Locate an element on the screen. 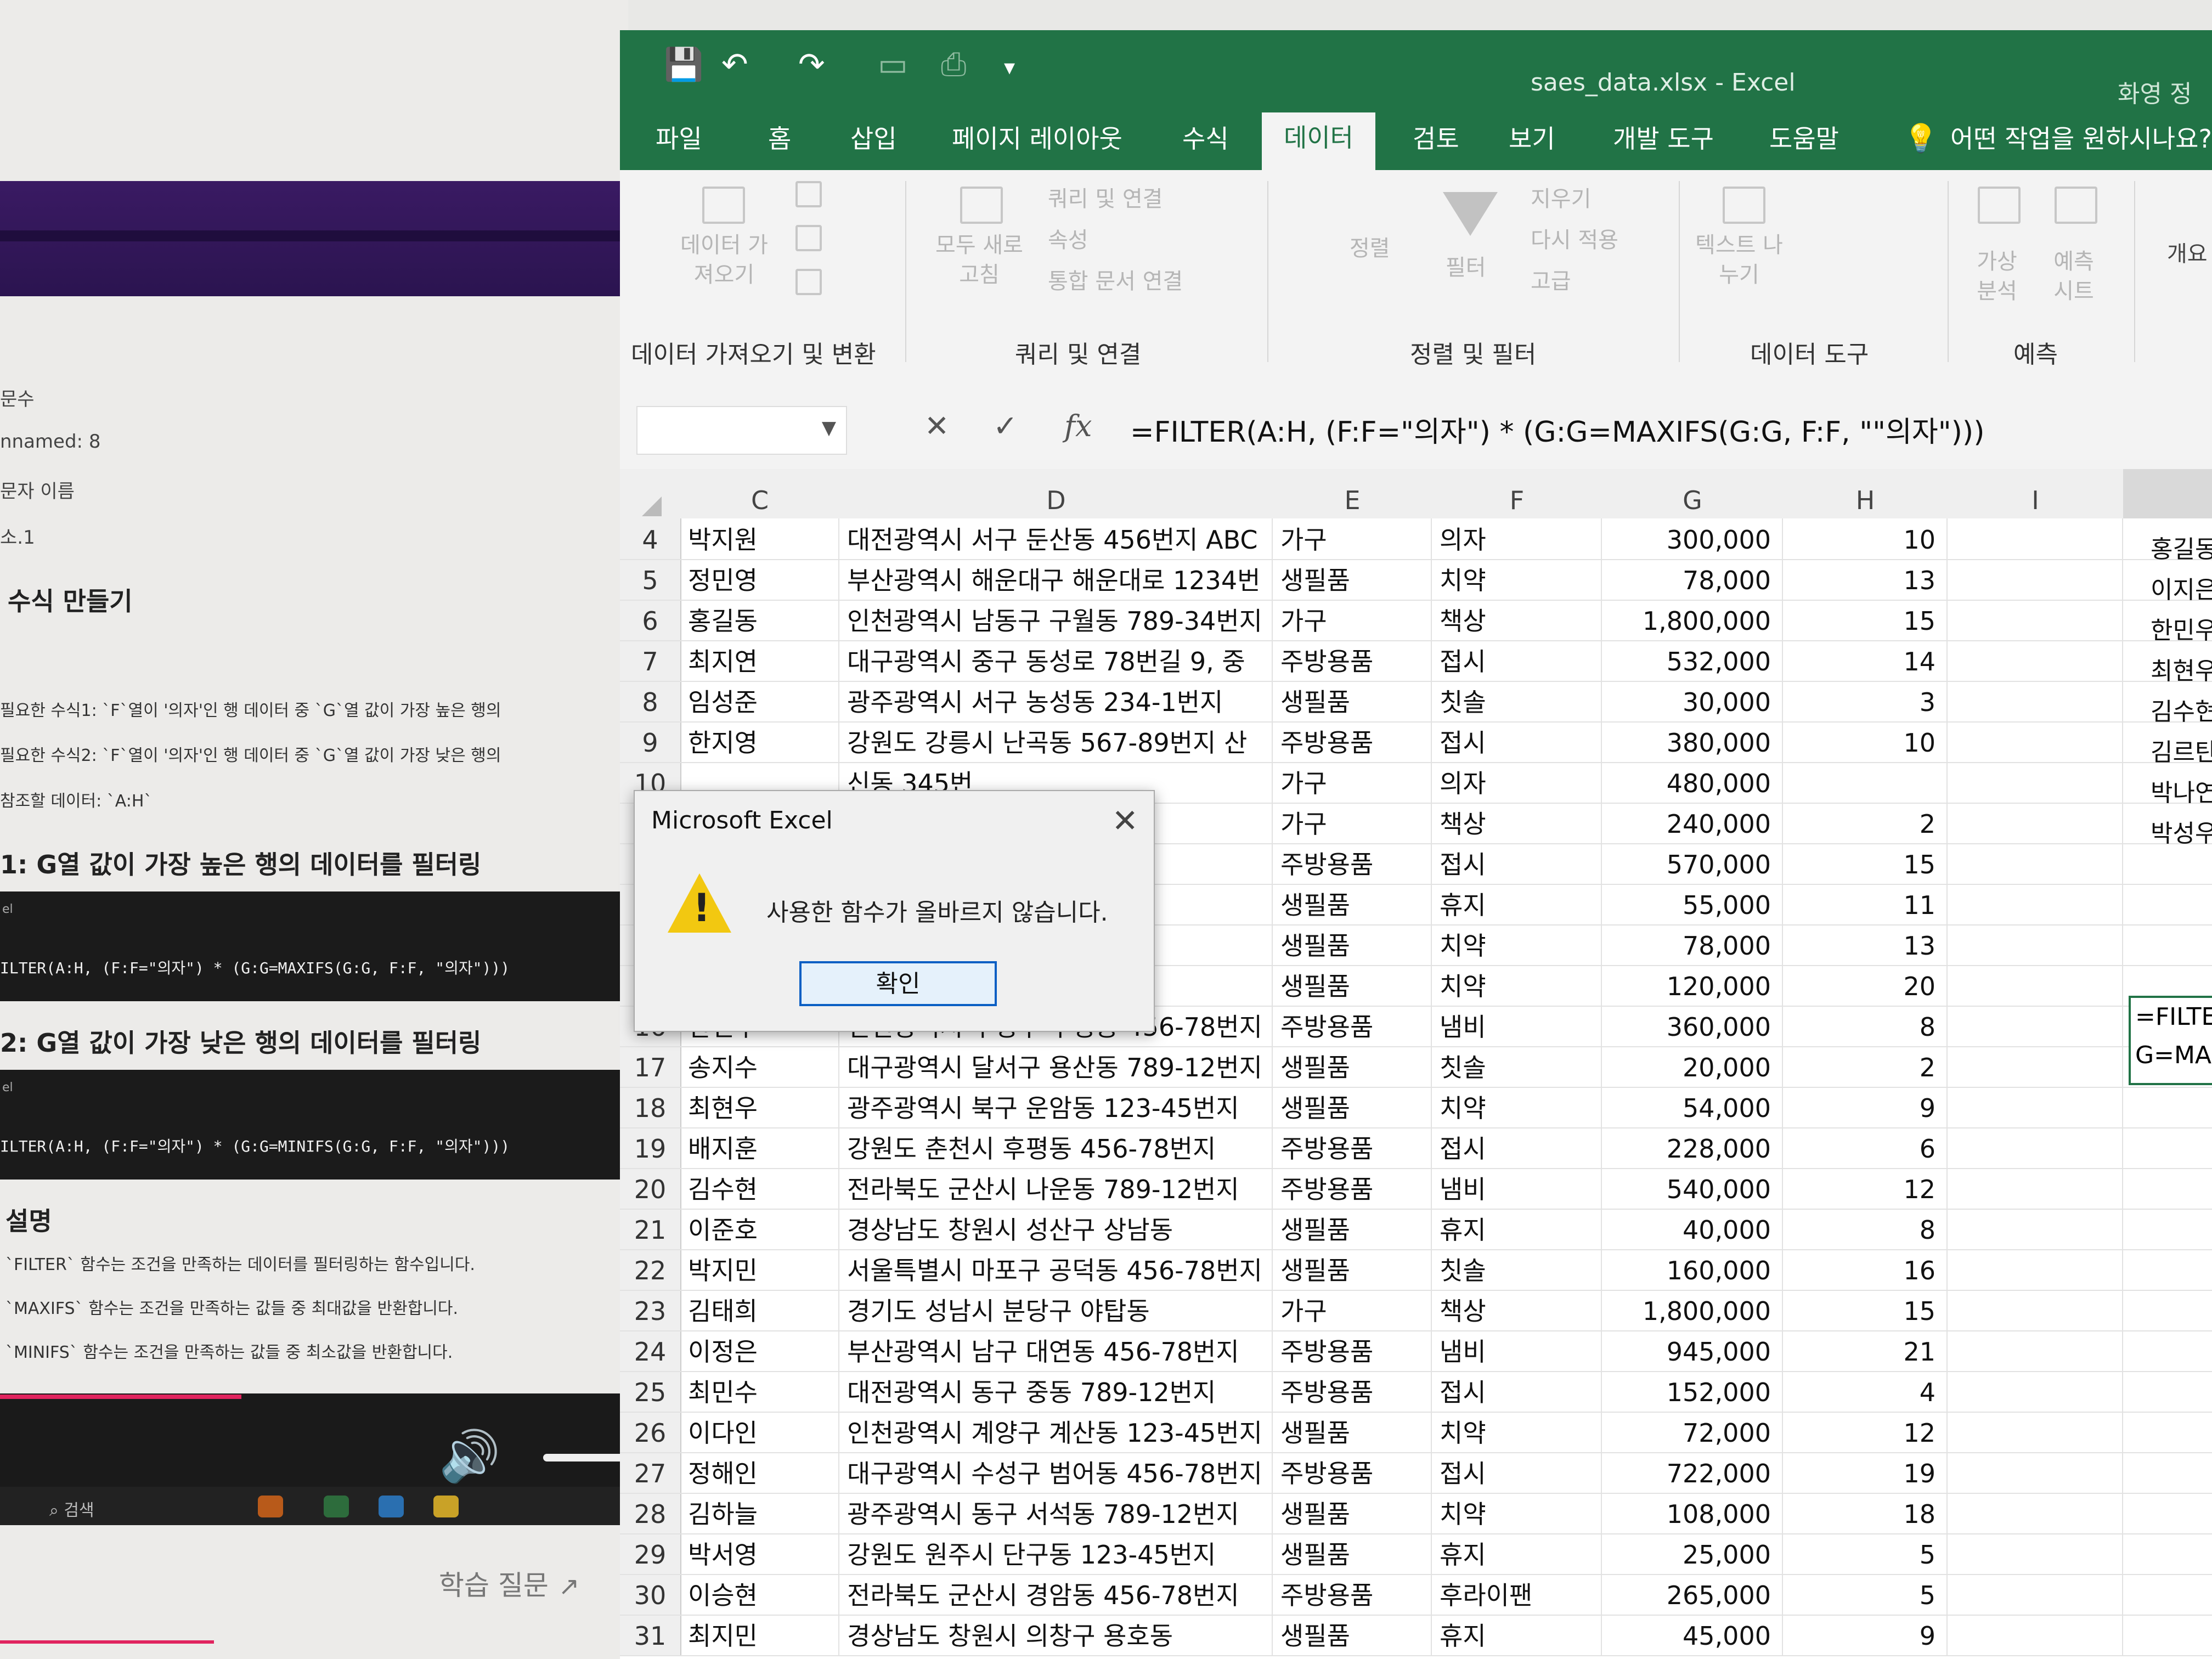 The height and width of the screenshot is (1659, 2212). insert-function-icon: fx is located at coordinates (1078, 426).